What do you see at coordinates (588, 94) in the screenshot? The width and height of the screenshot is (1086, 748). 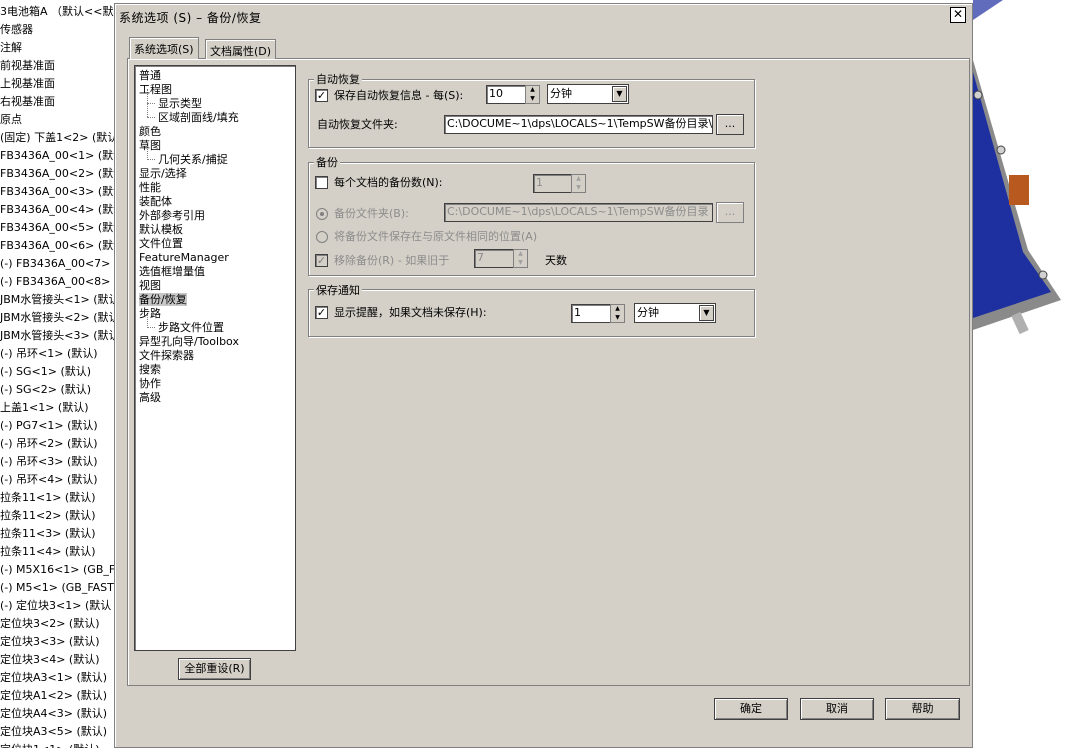 I see `auto-recover-unit-dropdown: 分钟 ▼` at bounding box center [588, 94].